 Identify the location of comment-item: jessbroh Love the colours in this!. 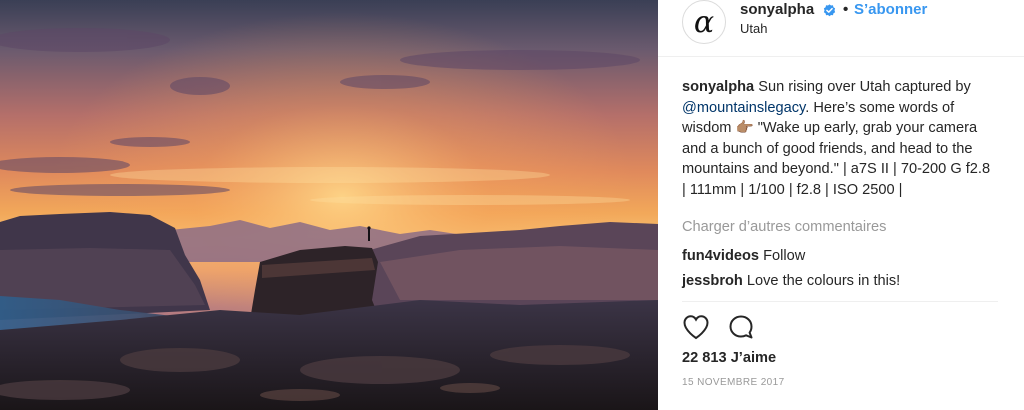
(791, 281).